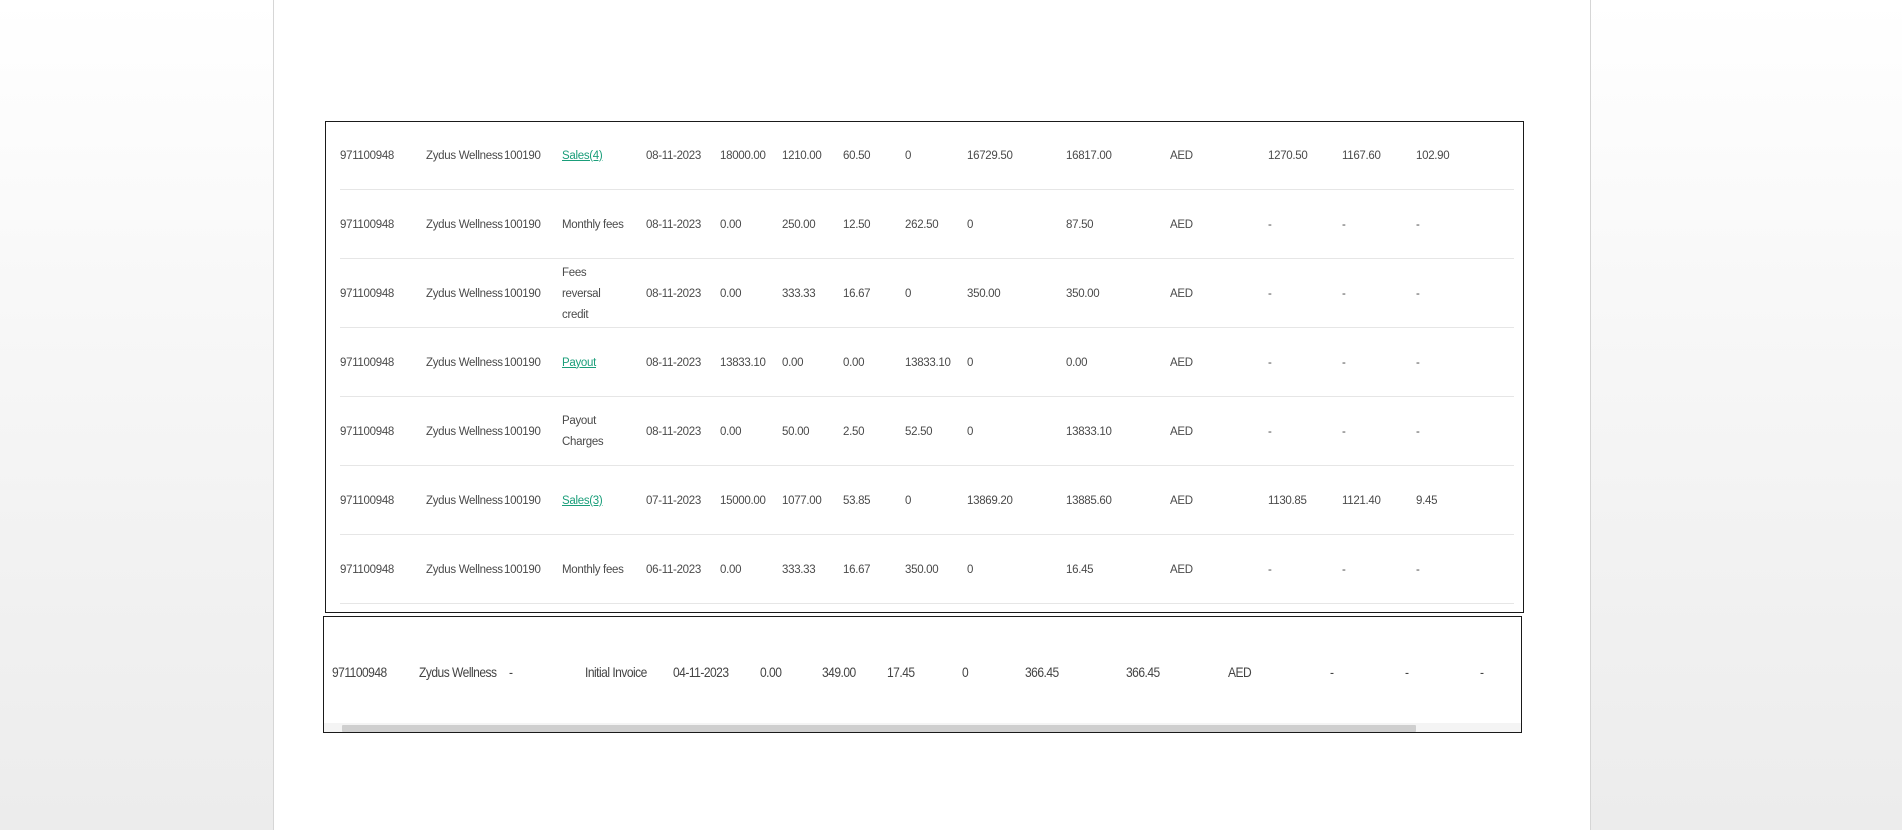 This screenshot has height=830, width=1902. I want to click on type-cell: Fees reversal credit, so click(593, 294).